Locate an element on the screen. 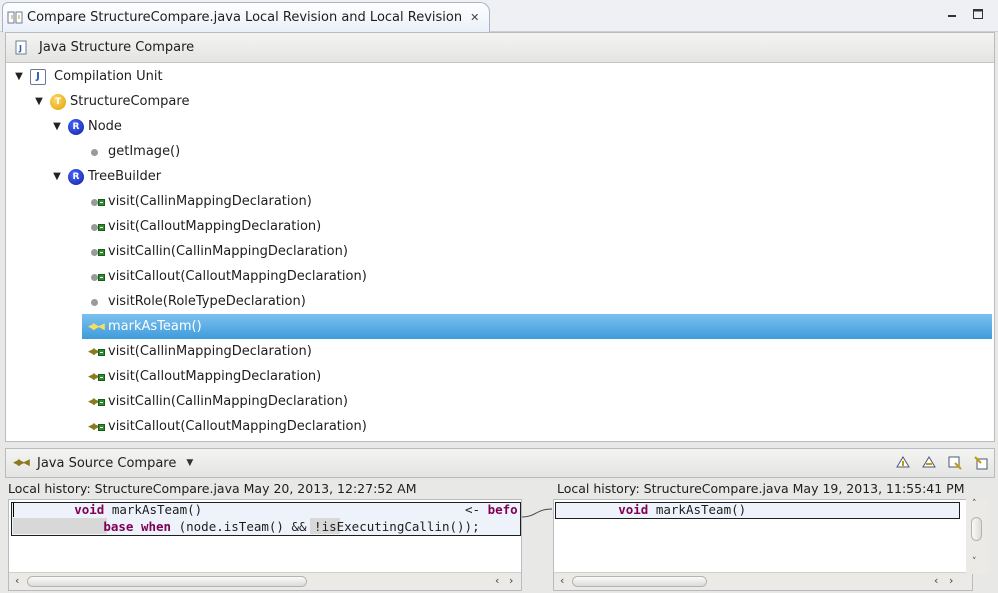 The height and width of the screenshot is (593, 998). previous-difference-icon is located at coordinates (929, 464).